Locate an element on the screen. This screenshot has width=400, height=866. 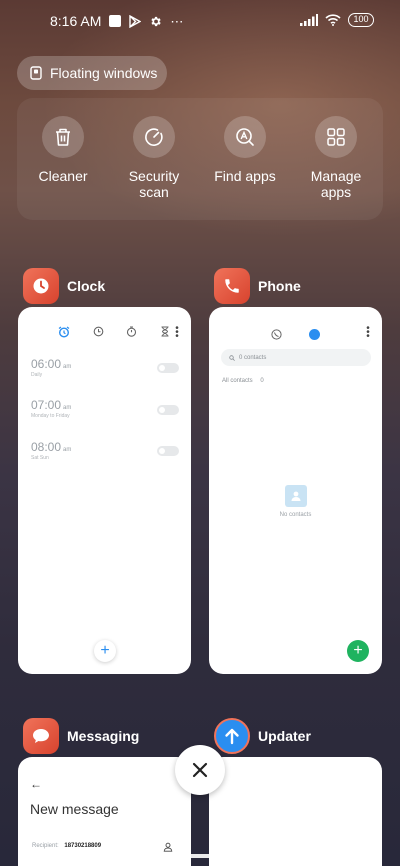
cleaner-button: Cleaner is located at coordinates (63, 150).